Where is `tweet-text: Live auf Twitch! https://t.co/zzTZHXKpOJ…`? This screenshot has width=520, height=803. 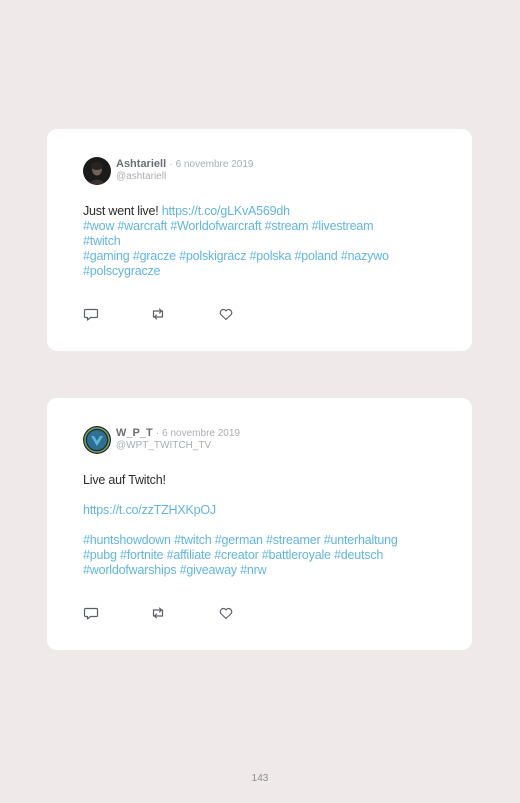 tweet-text: Live auf Twitch! https://t.co/zzTZHXKpOJ… is located at coordinates (263, 525).